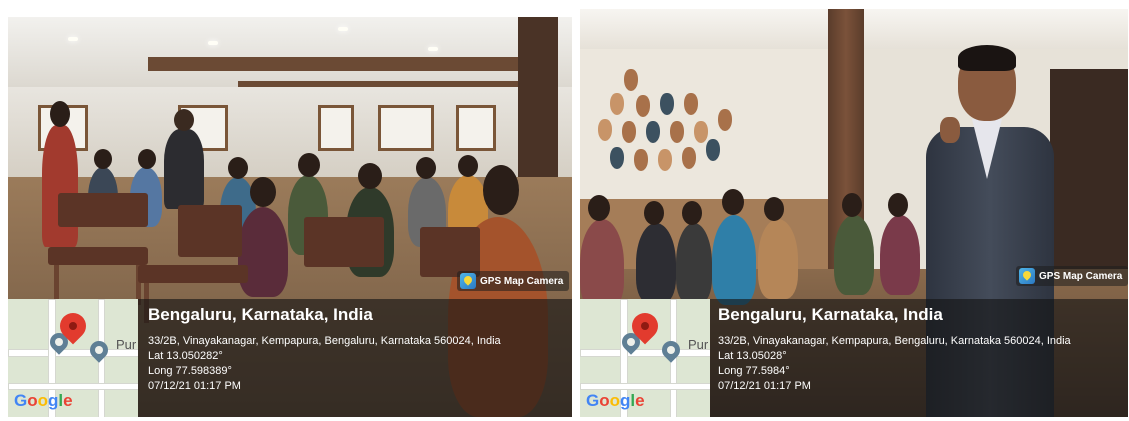 Image resolution: width=1129 pixels, height=421 pixels. Describe the element at coordinates (290, 52) in the screenshot. I see `ceiling` at that location.